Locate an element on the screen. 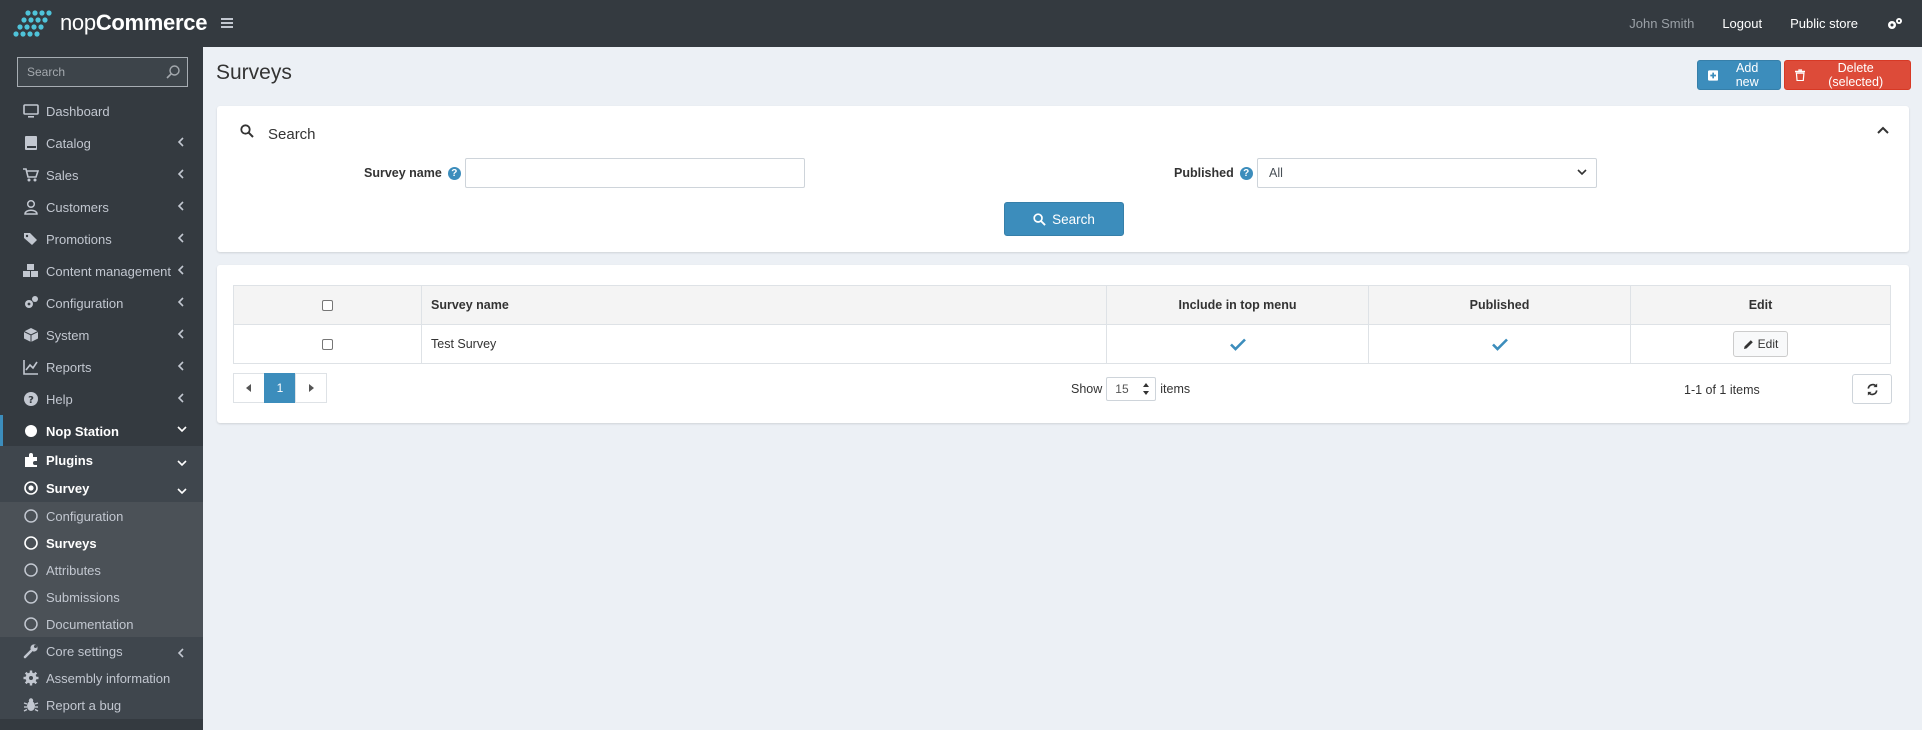 This screenshot has width=1922, height=730. sidebar-item-label: Promotions is located at coordinates (79, 239).